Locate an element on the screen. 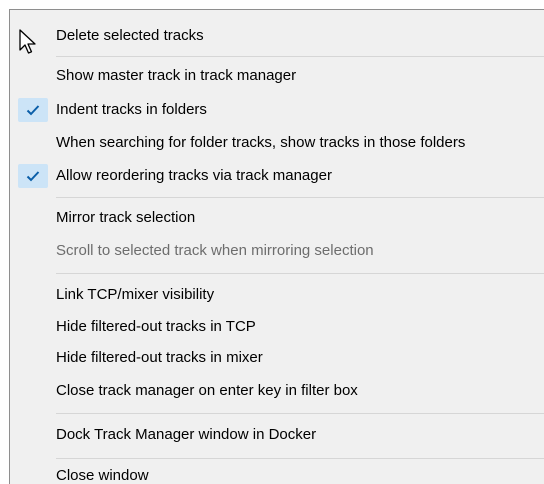 Image resolution: width=544 pixels, height=484 pixels. menu-item-delete-selected-tracks: Delete selected tracks is located at coordinates (130, 36).